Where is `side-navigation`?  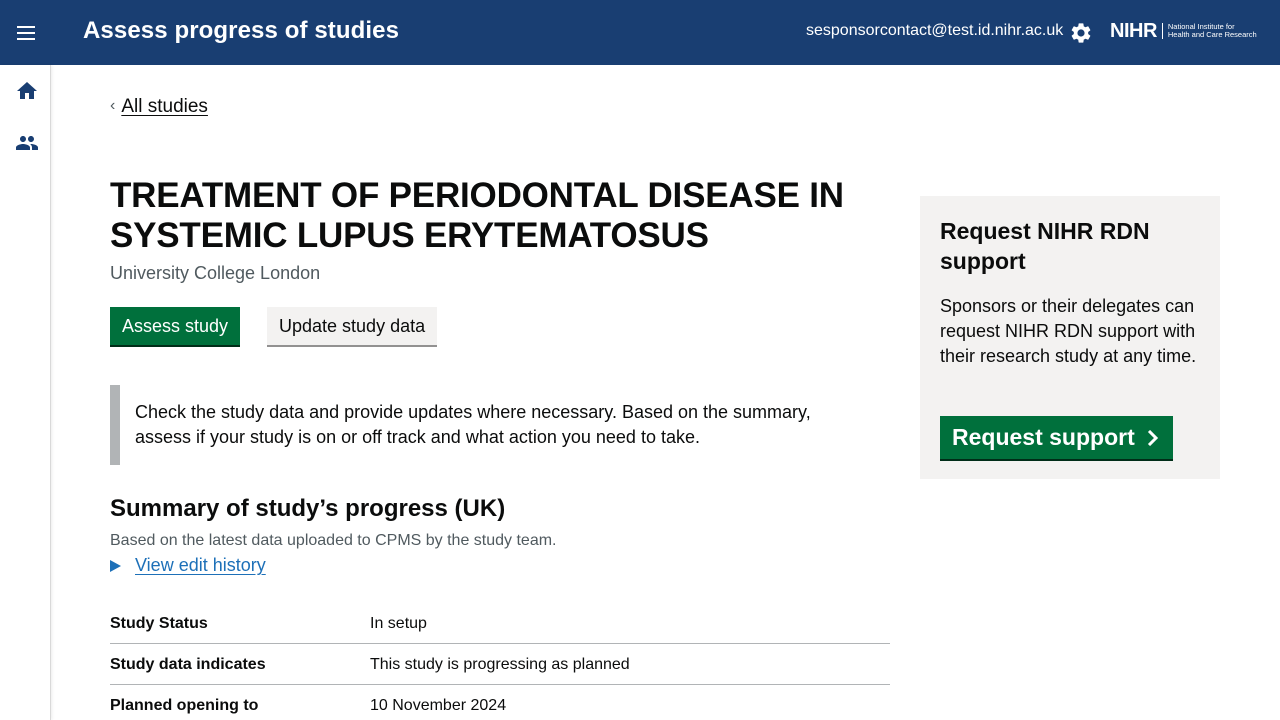 side-navigation is located at coordinates (25, 392).